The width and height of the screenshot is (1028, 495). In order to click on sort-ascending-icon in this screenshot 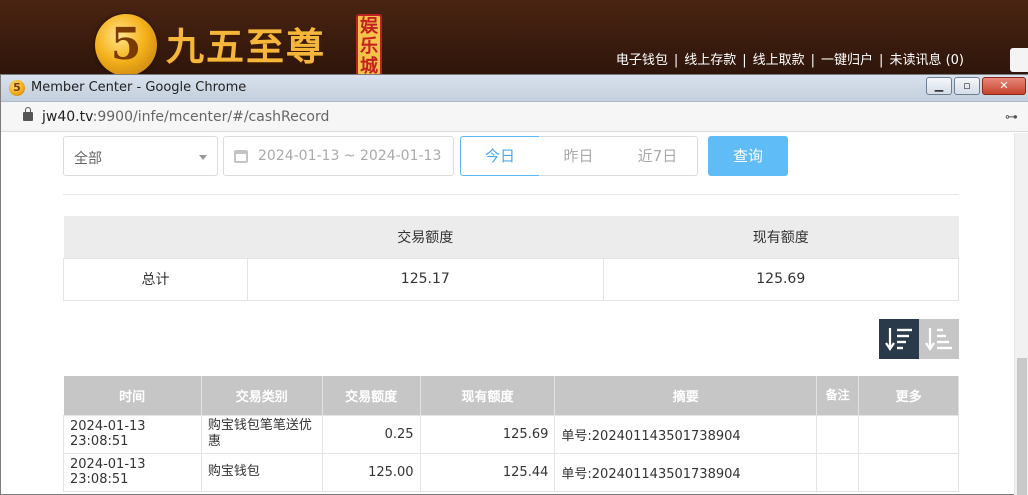, I will do `click(938, 339)`.